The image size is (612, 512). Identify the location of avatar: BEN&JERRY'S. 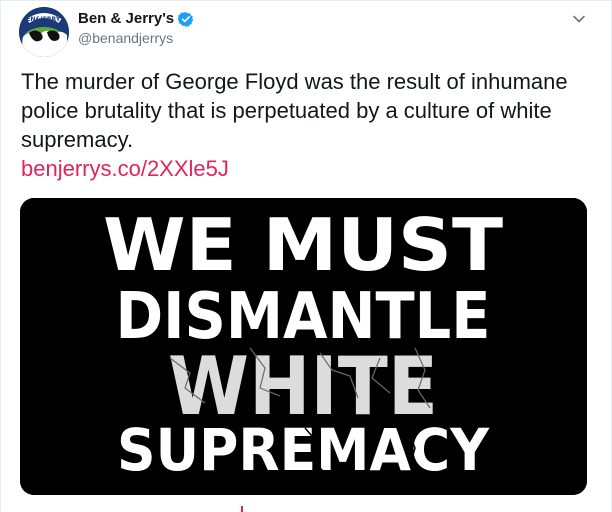
(44, 32).